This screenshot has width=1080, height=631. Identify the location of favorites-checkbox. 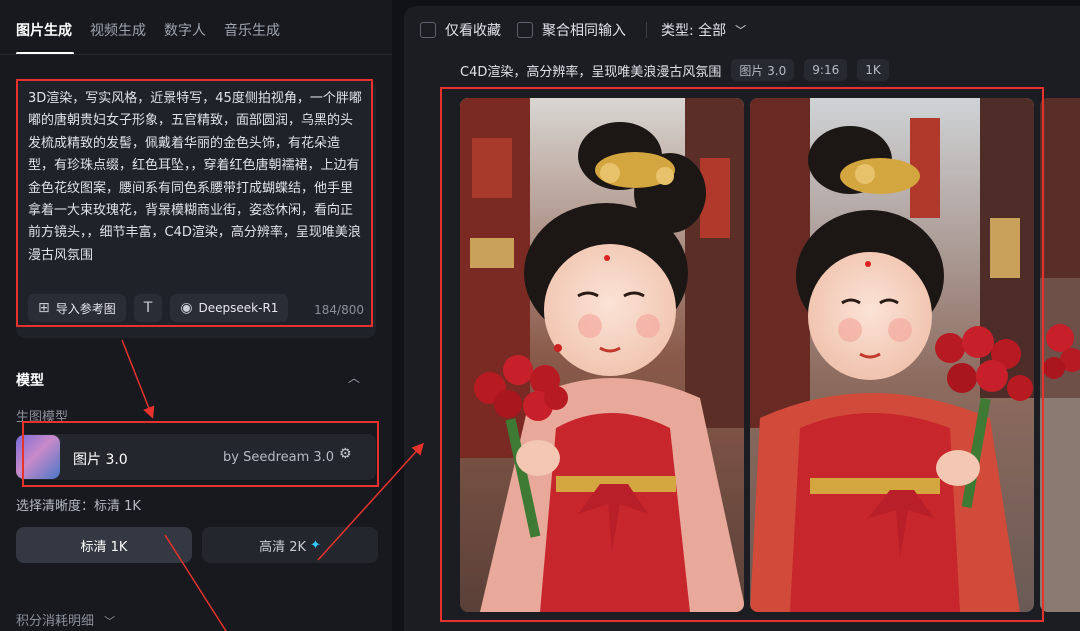
(428, 30).